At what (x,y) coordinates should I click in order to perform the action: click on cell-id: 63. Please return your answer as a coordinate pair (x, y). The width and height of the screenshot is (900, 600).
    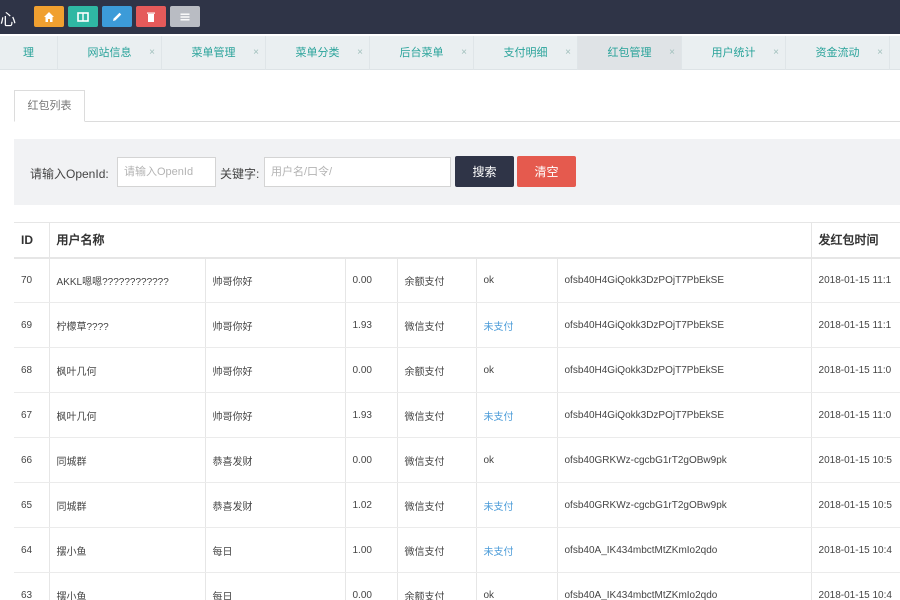
    Looking at the image, I should click on (31, 586).